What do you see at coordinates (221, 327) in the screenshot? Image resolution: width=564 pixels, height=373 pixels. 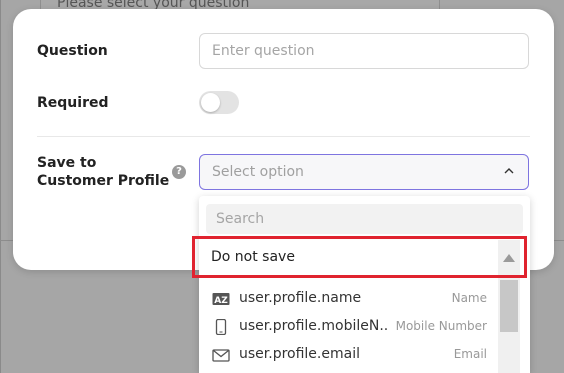 I see `mobile-phone-icon` at bounding box center [221, 327].